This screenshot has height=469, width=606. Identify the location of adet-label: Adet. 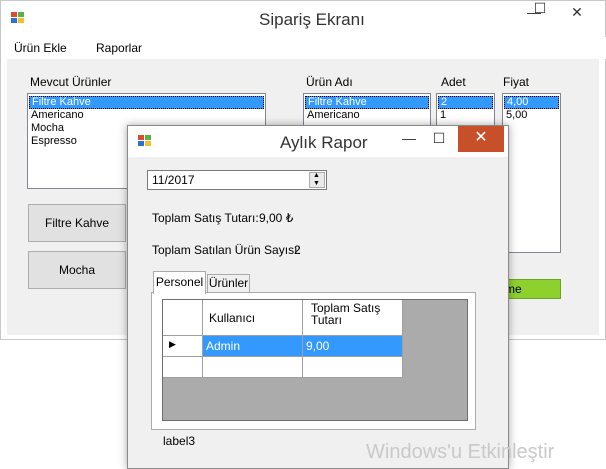
(453, 82).